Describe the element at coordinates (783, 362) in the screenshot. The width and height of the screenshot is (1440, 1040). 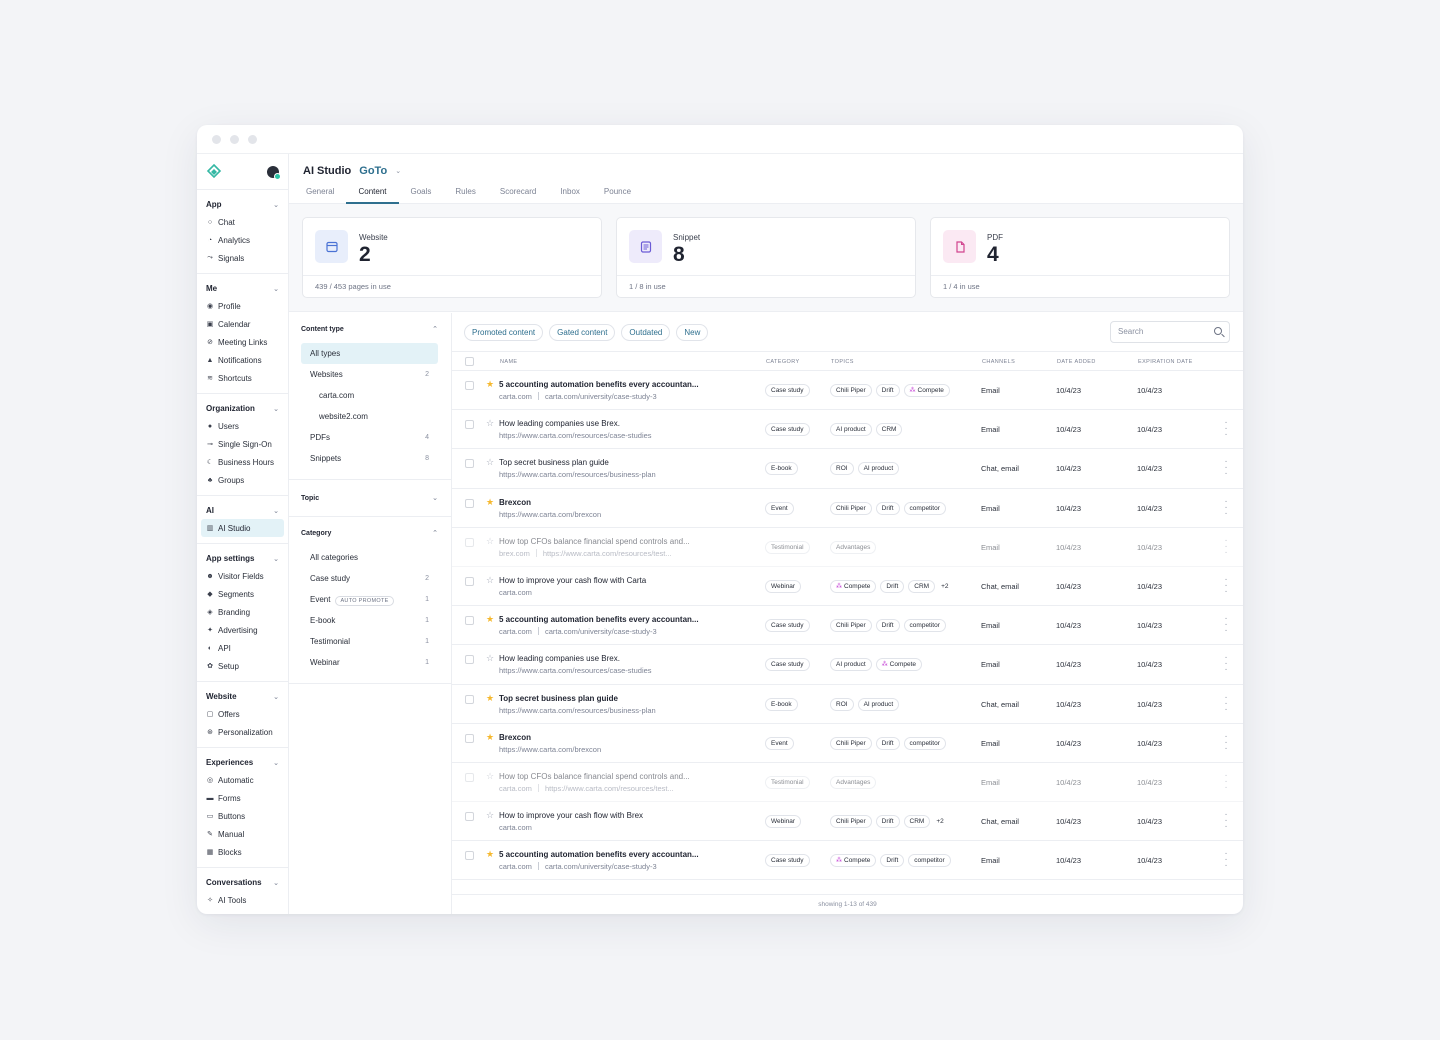
I see `col-category: CATEGORY` at that location.